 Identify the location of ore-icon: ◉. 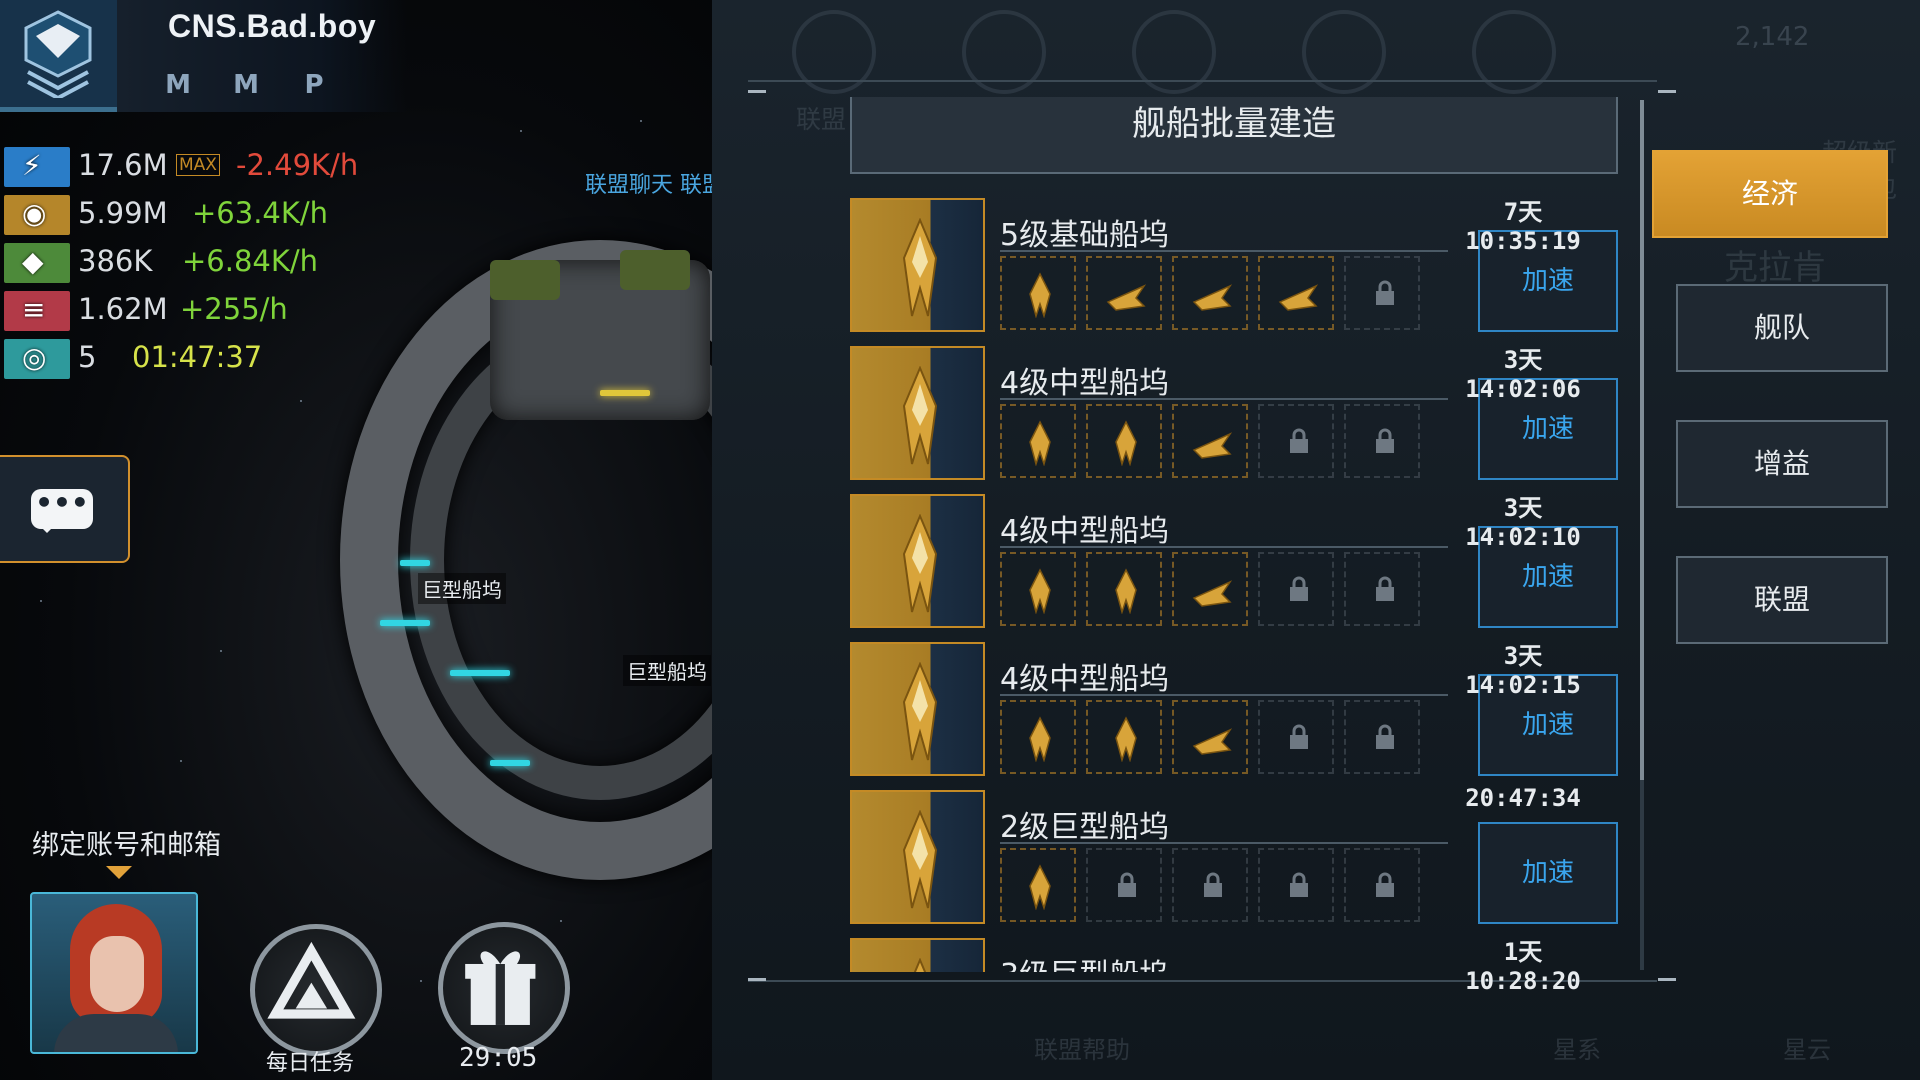
(37, 215).